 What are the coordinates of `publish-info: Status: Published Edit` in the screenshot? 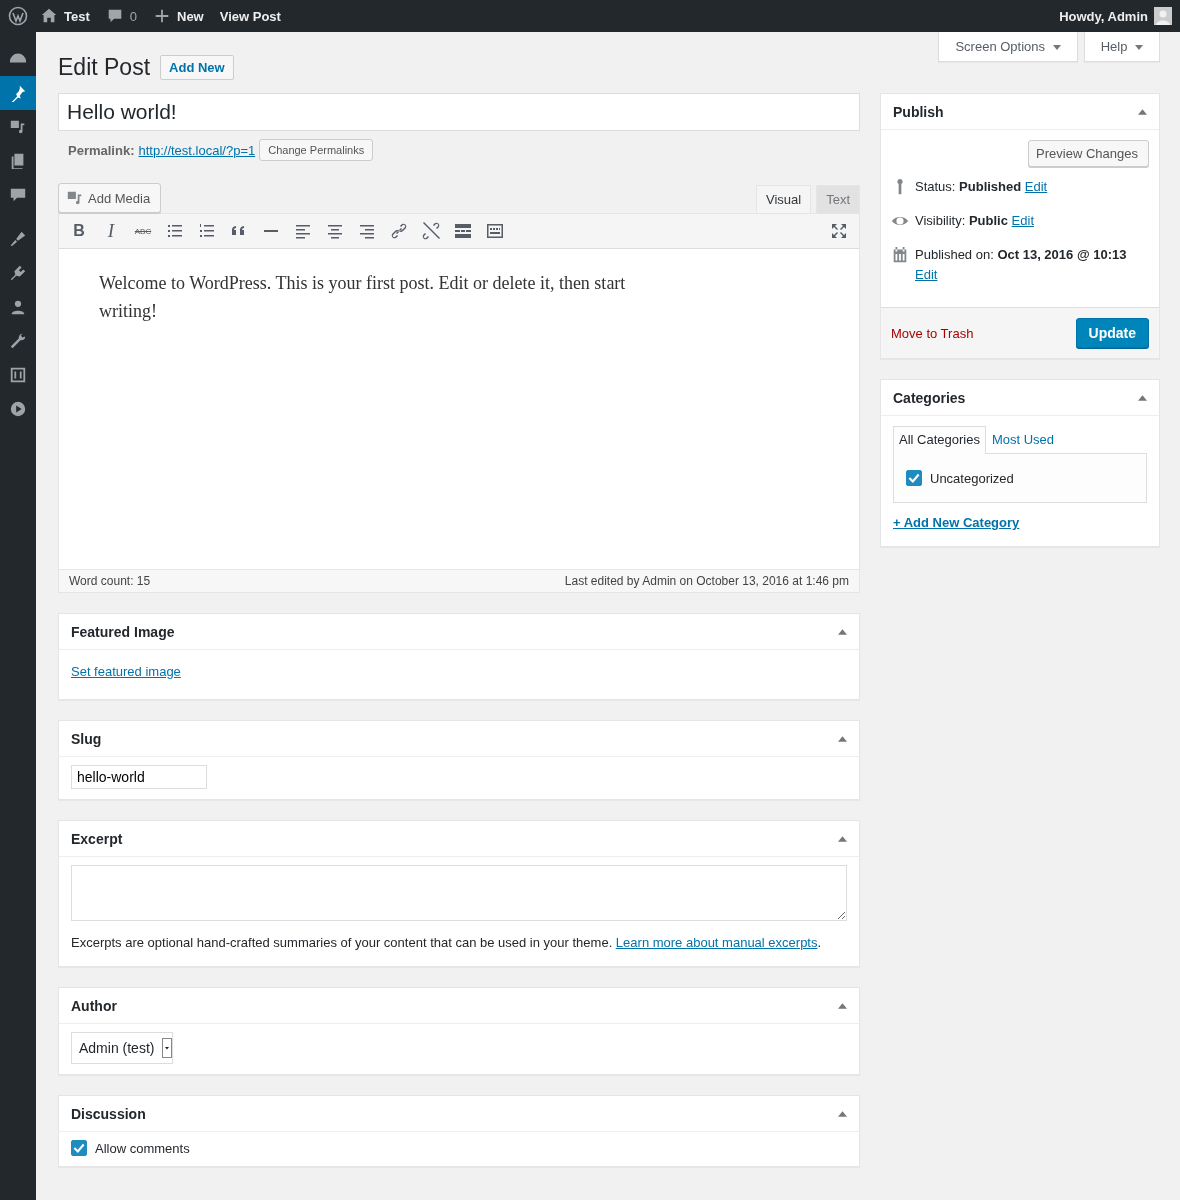 It's located at (981, 187).